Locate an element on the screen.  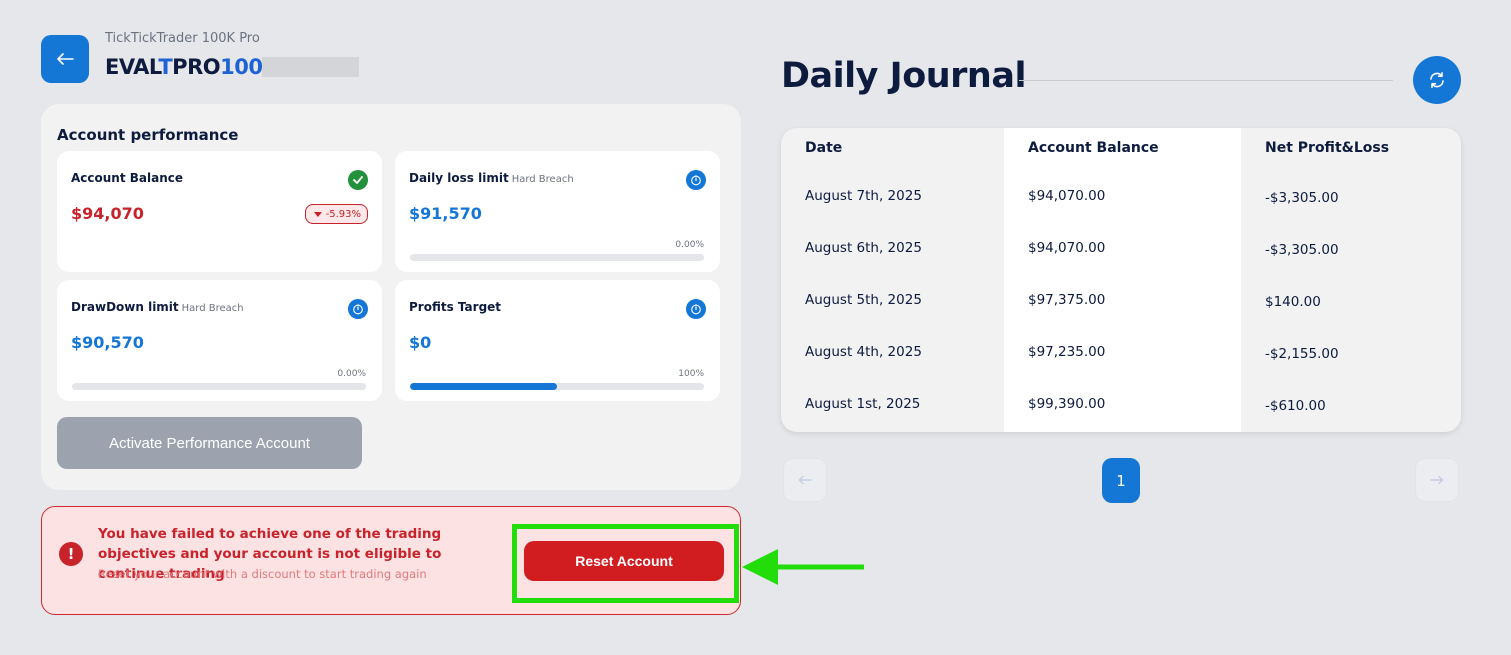
account-id: EVALTPRO100 is located at coordinates (232, 67).